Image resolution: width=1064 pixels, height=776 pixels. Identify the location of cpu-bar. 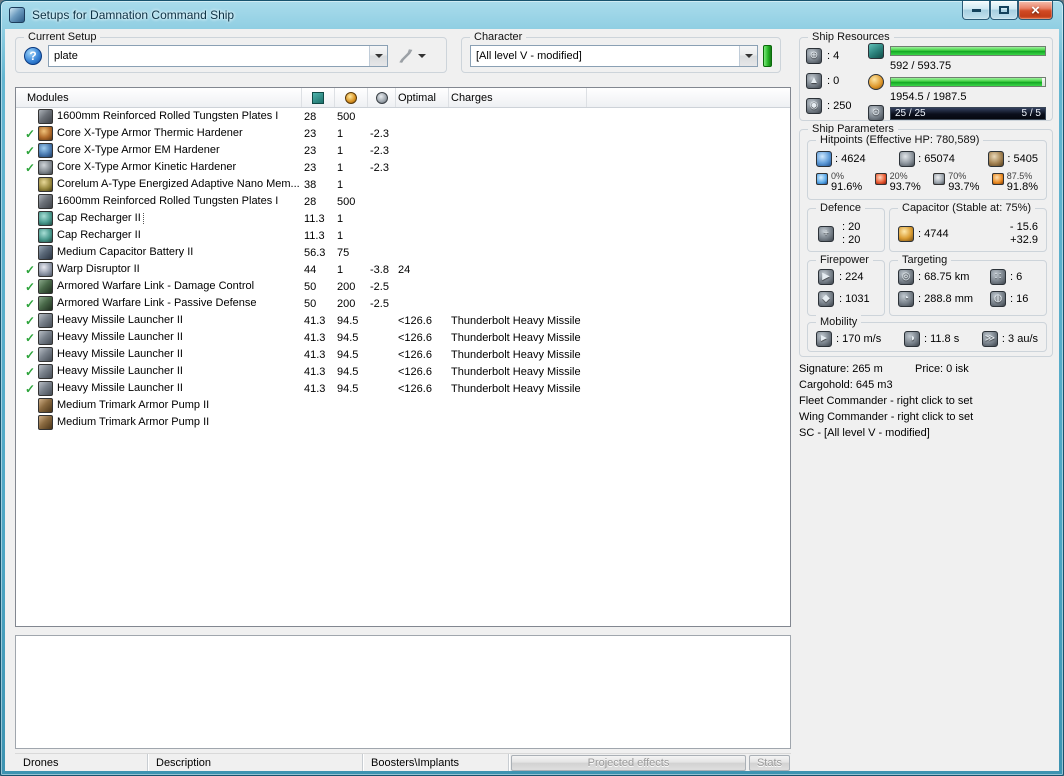
(968, 51).